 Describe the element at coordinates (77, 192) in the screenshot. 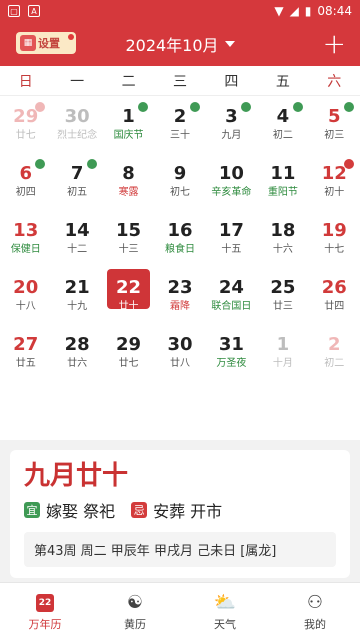

I see `lunar-label: 初五` at that location.